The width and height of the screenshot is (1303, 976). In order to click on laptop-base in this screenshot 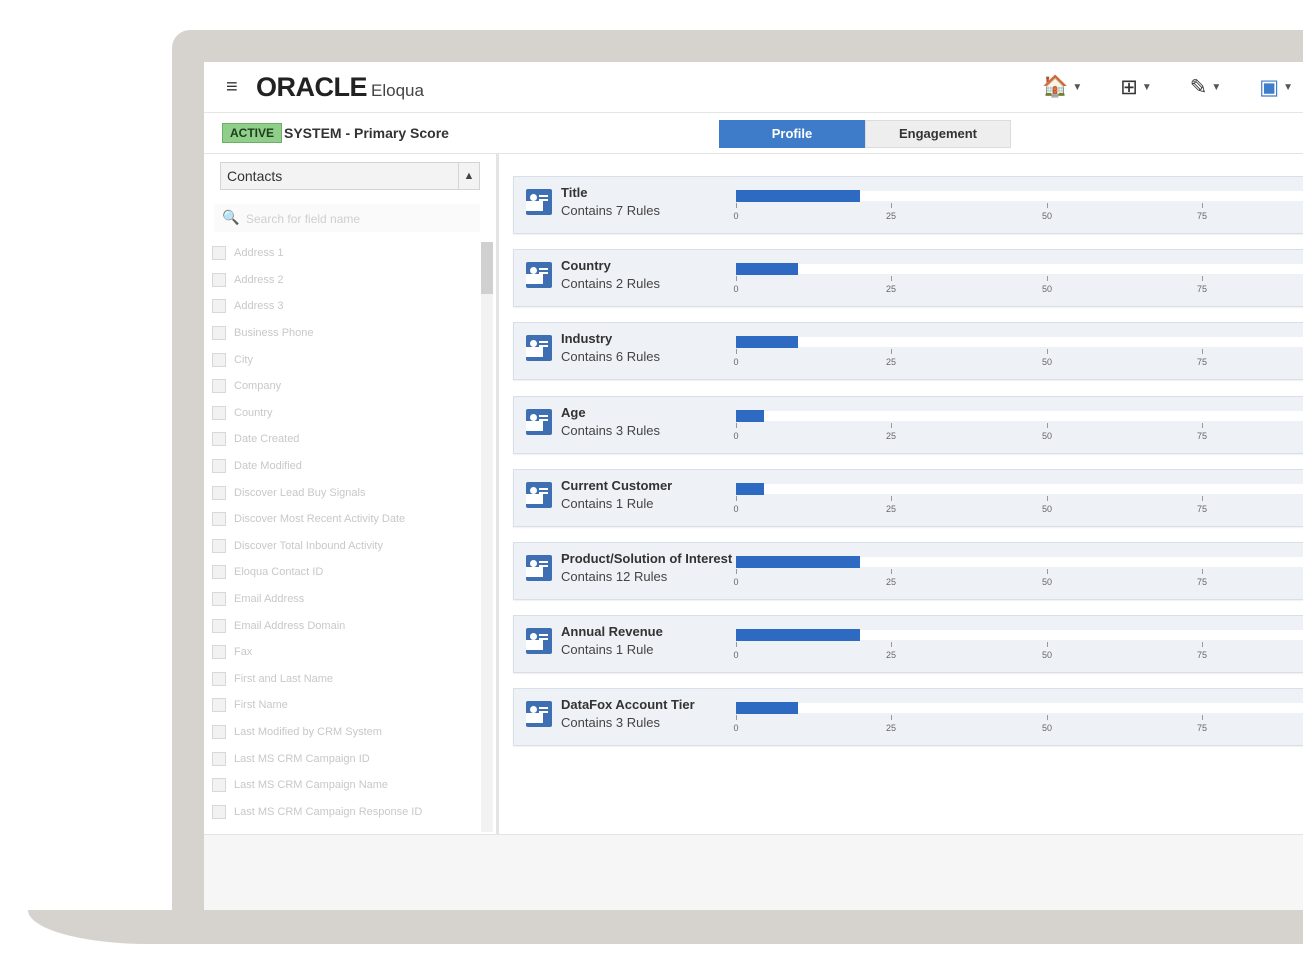, I will do `click(665, 927)`.